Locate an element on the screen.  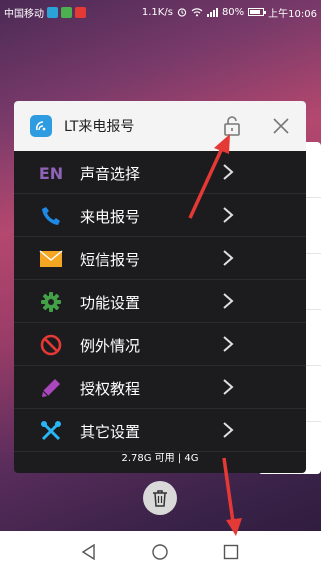
menu-item-function-settings: 功能设置 is located at coordinates (160, 301).